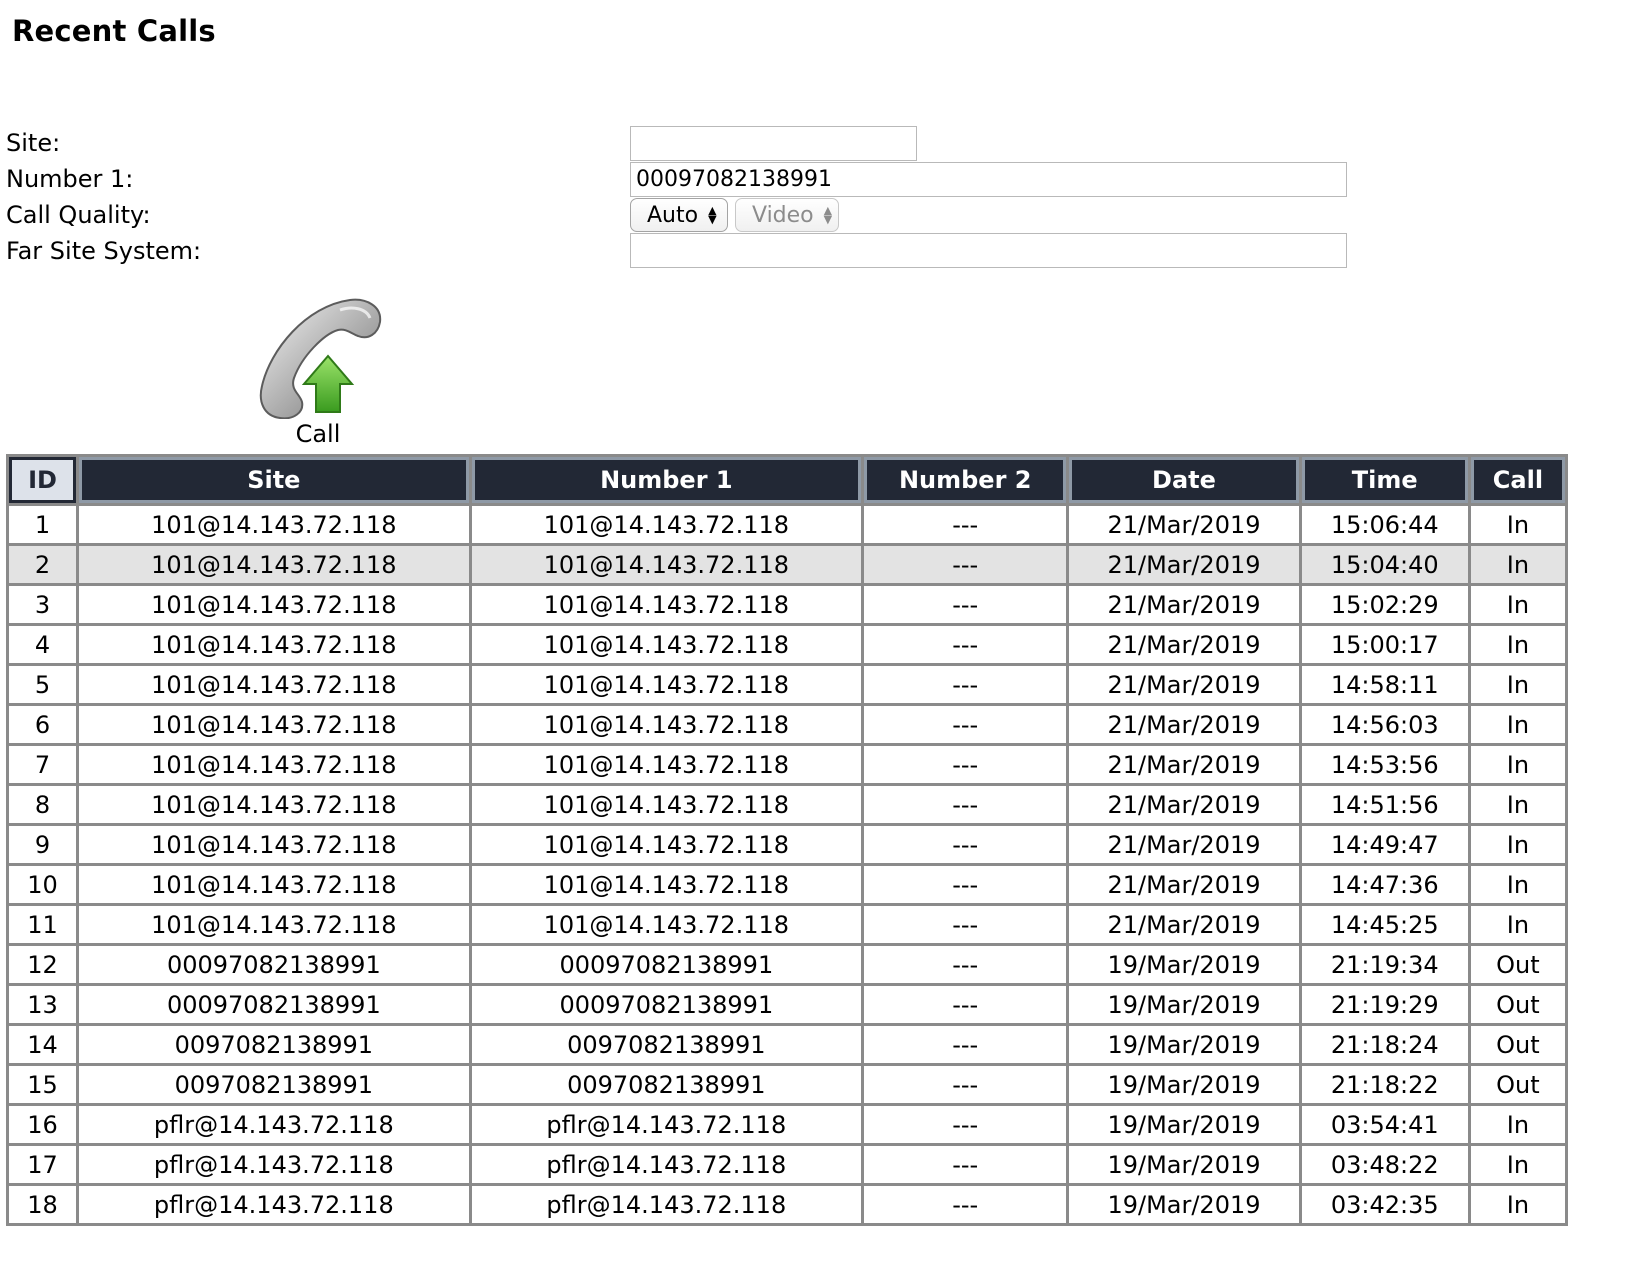  What do you see at coordinates (1384, 604) in the screenshot?
I see `cell-time: 15:02:29` at bounding box center [1384, 604].